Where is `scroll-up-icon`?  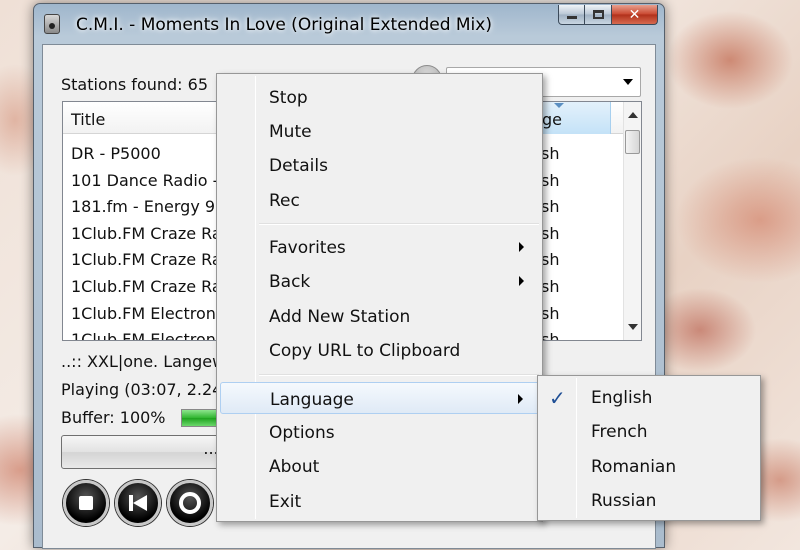
scroll-up-icon is located at coordinates (633, 115).